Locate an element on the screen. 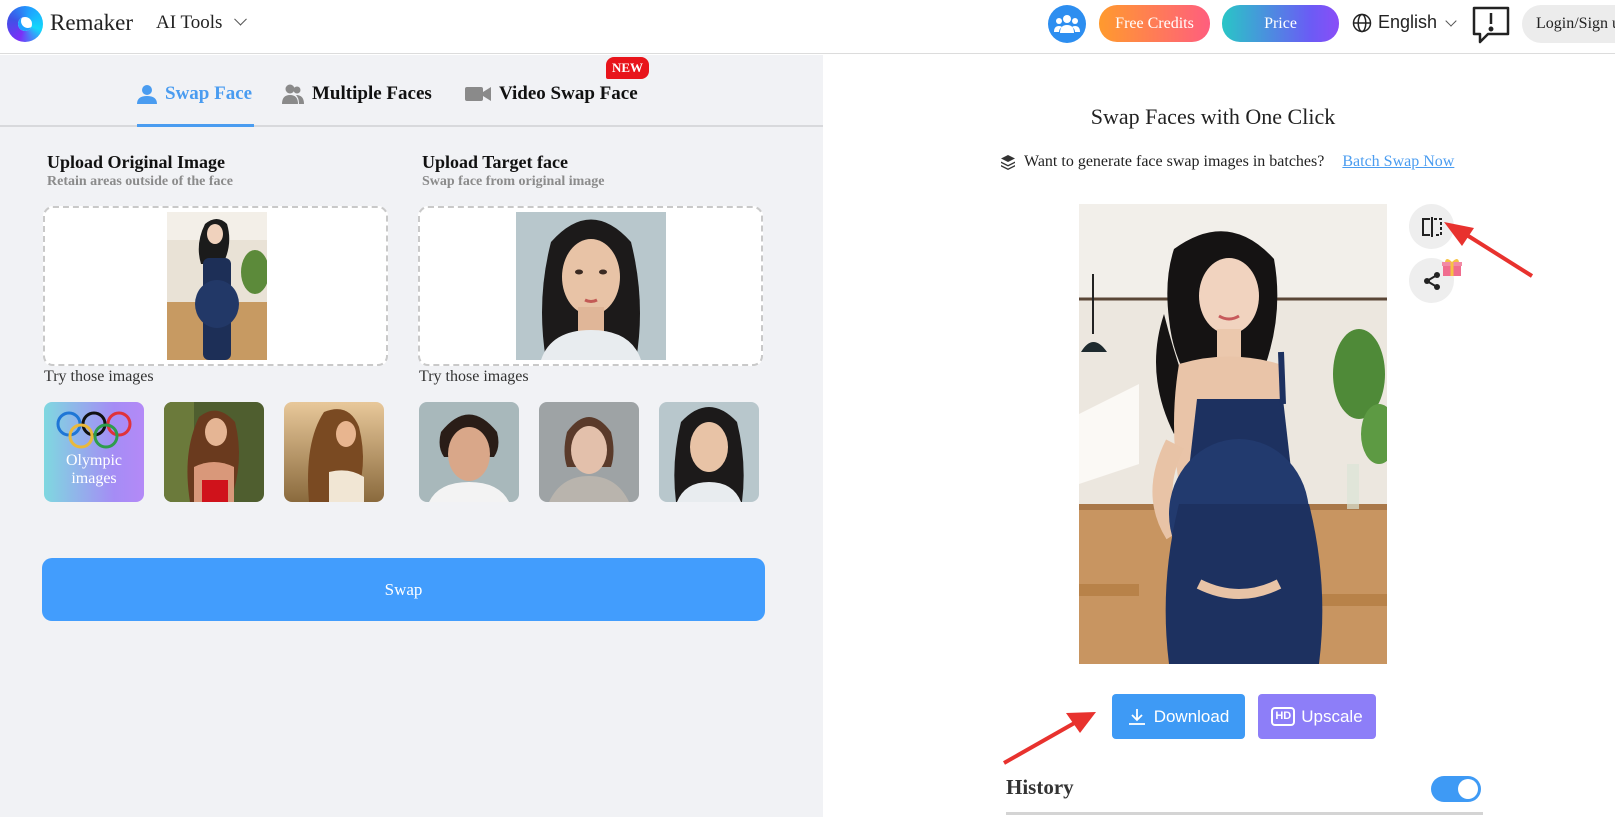 Image resolution: width=1615 pixels, height=817 pixels. users-icon is located at coordinates (293, 94).